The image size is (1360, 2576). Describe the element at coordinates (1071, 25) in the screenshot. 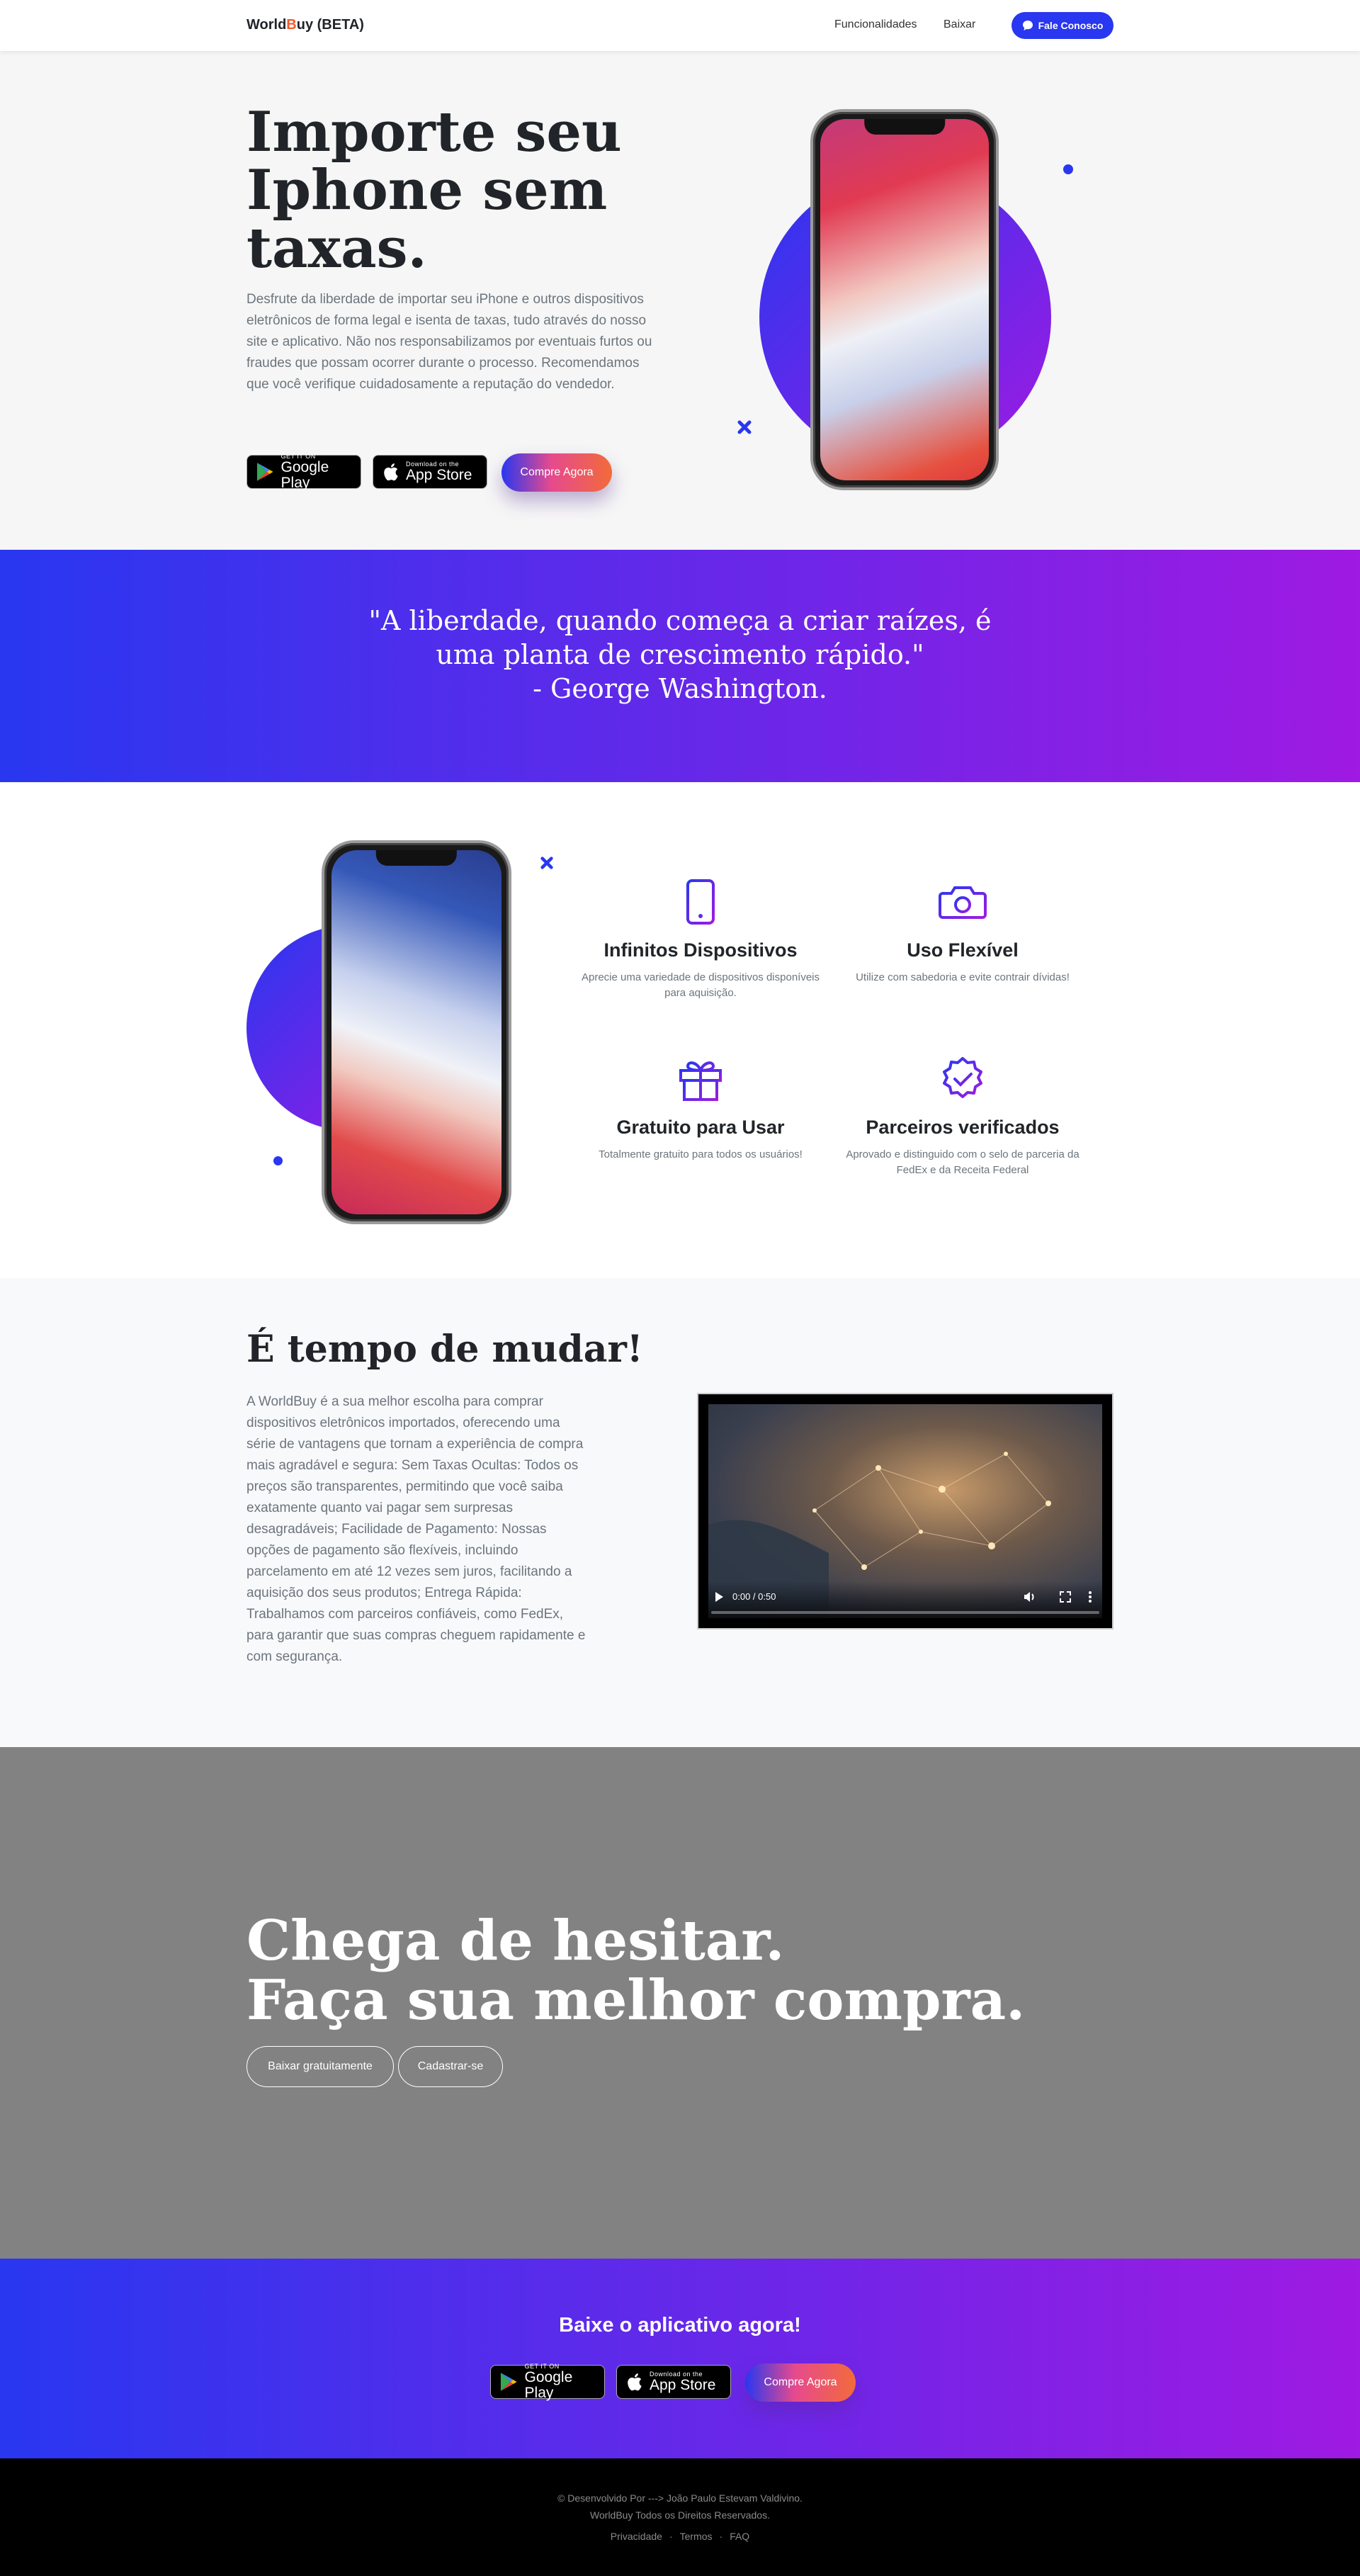

I see `contact-button-label: Fale Conosco` at that location.